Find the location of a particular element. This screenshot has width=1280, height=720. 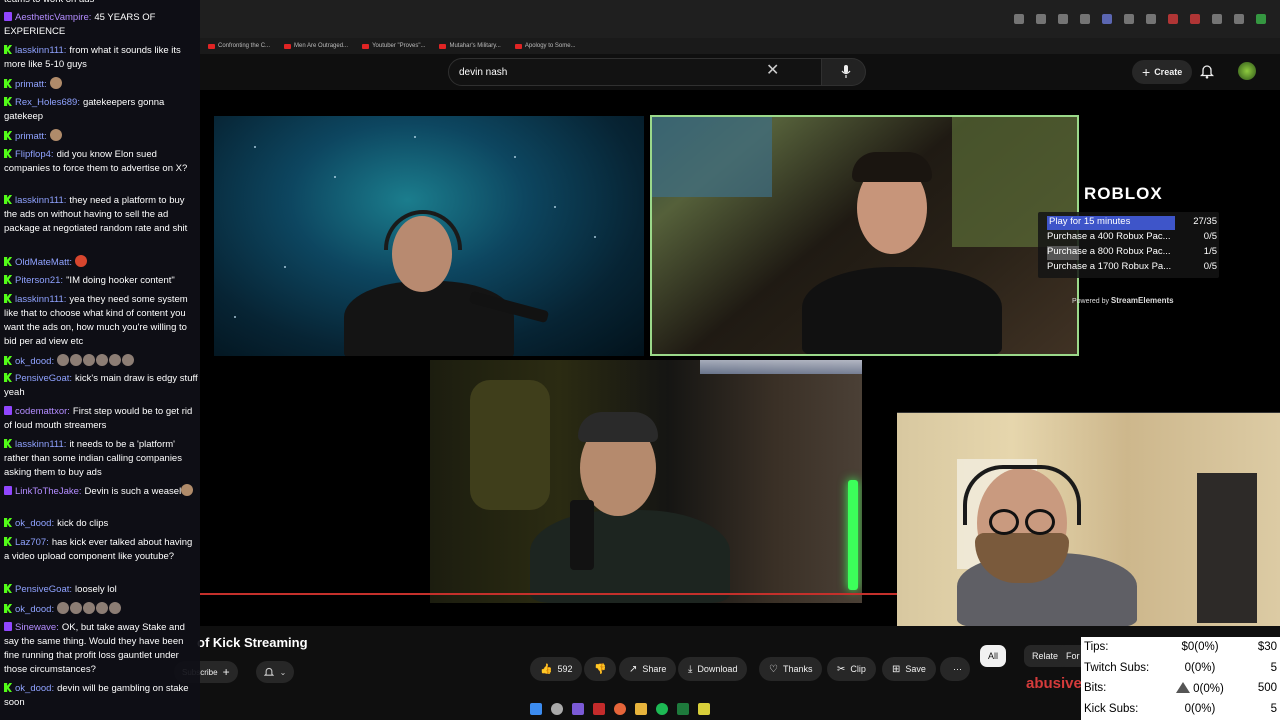

chat-username: Piterson21: is located at coordinates (39, 280).